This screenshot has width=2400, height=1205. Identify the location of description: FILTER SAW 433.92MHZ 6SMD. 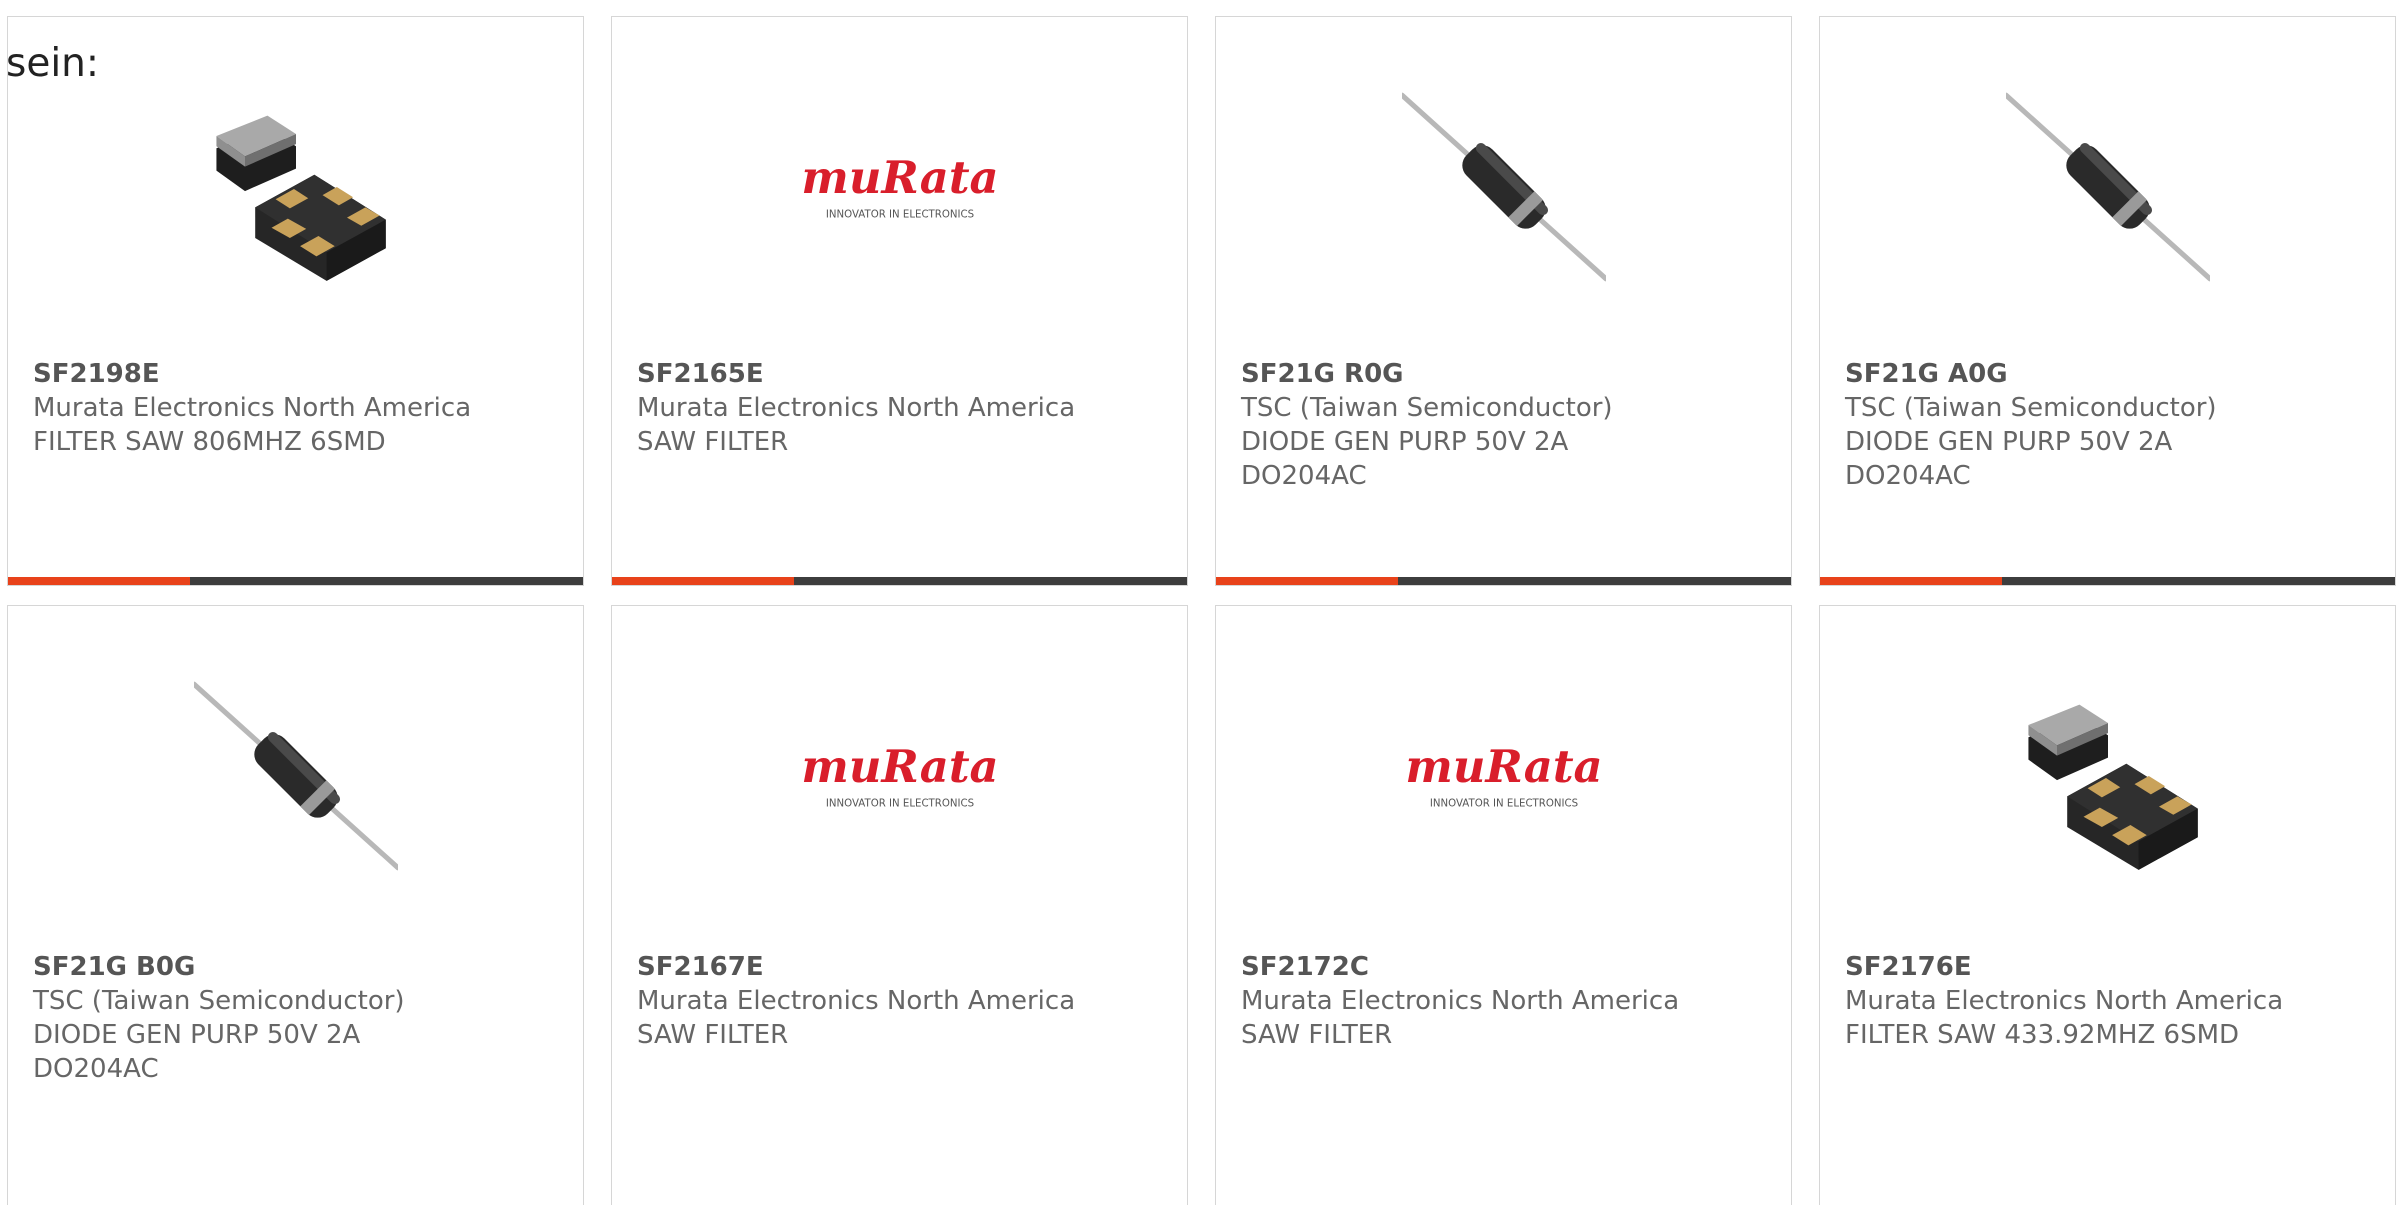
(2042, 1035).